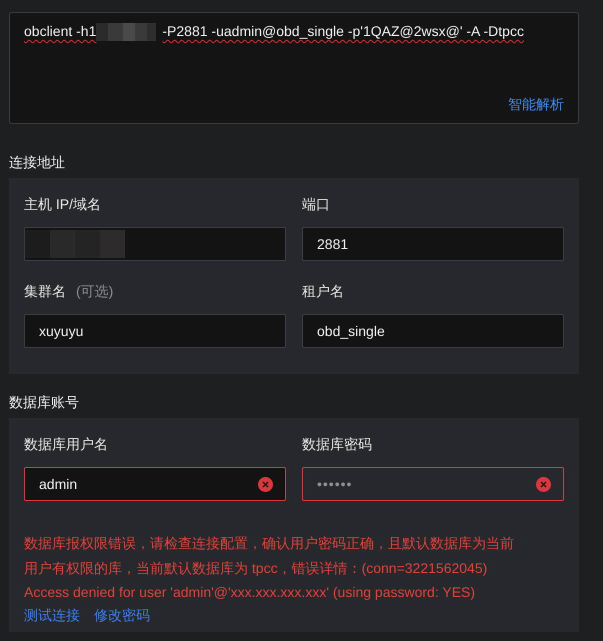 The width and height of the screenshot is (603, 641). What do you see at coordinates (52, 615) in the screenshot?
I see `action-link: 测试连接` at bounding box center [52, 615].